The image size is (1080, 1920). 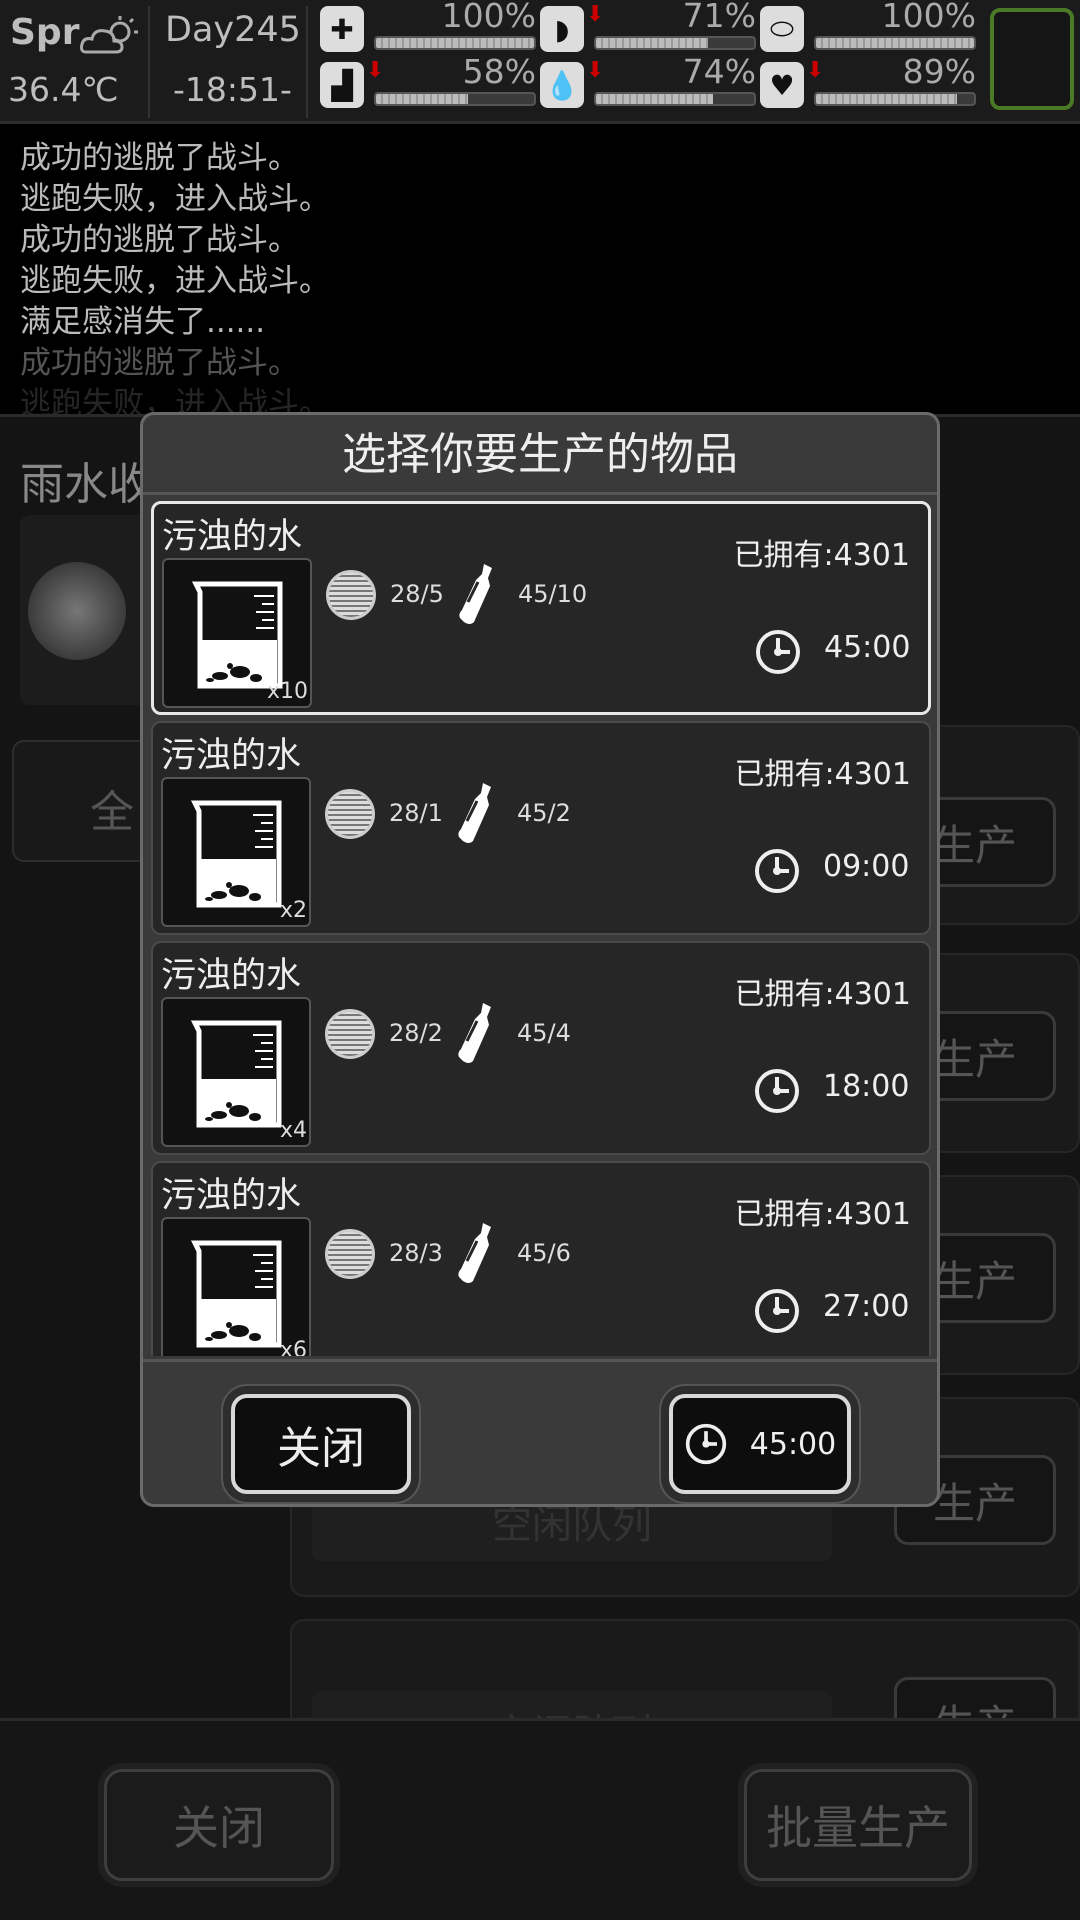 What do you see at coordinates (1032, 59) in the screenshot?
I see `character-avatar` at bounding box center [1032, 59].